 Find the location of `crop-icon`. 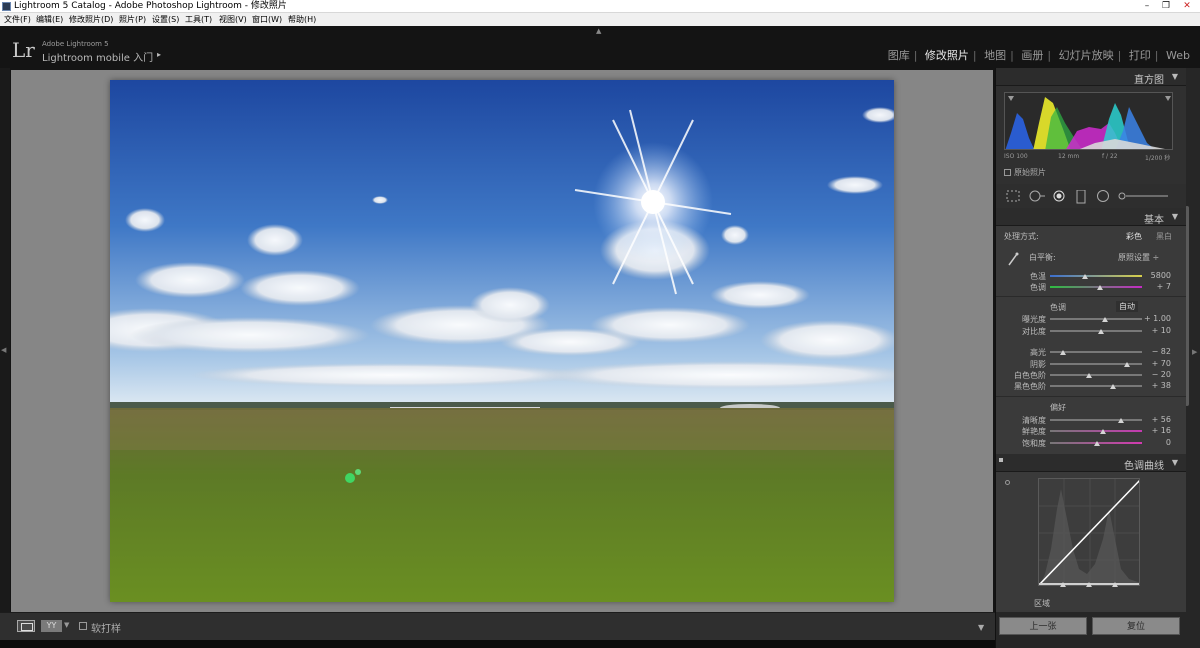

crop-icon is located at coordinates (1013, 196).